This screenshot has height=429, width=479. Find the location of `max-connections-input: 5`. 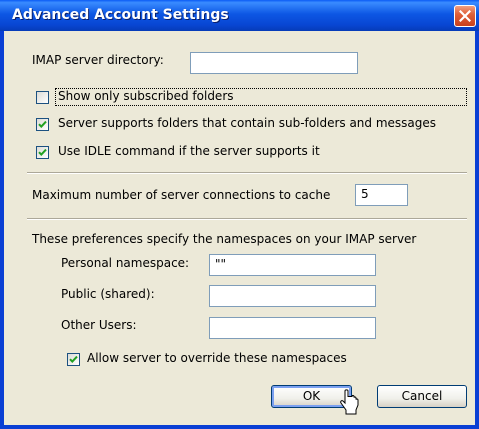

max-connections-input: 5 is located at coordinates (381, 195).